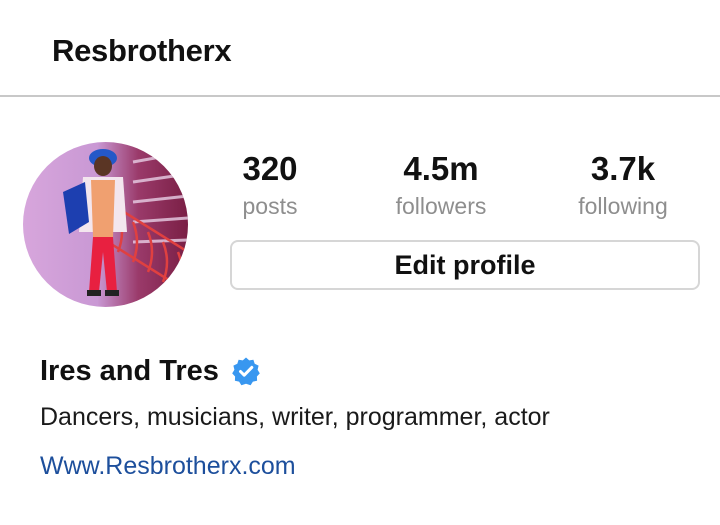  What do you see at coordinates (441, 206) in the screenshot?
I see `followers-label: followers` at bounding box center [441, 206].